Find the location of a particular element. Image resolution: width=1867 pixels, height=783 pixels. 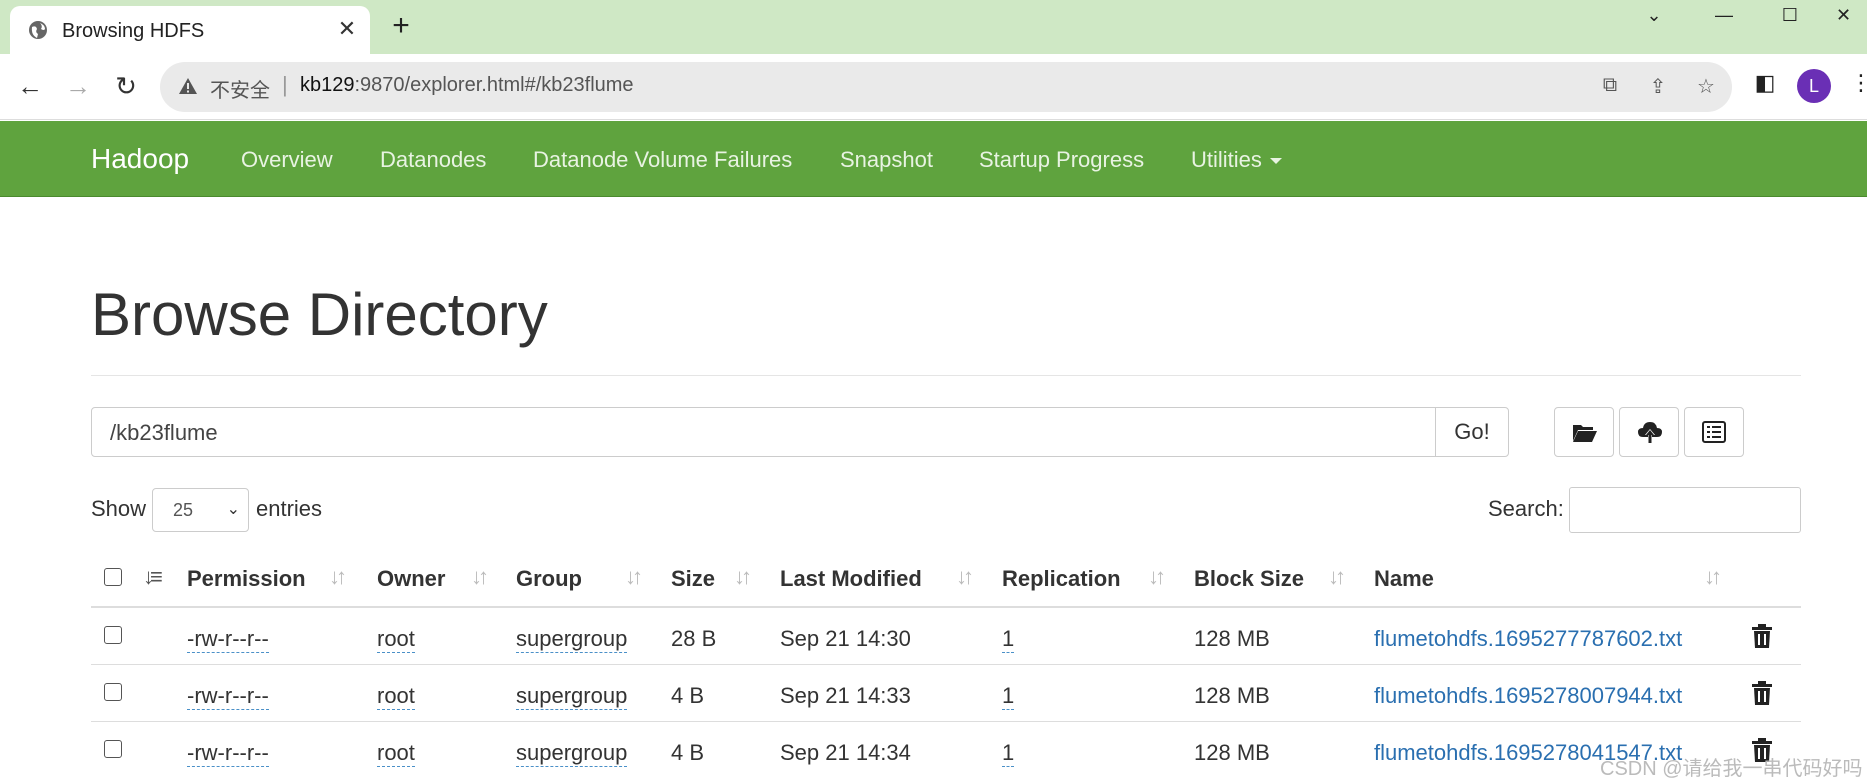

new-tab-button: + is located at coordinates (401, 26).